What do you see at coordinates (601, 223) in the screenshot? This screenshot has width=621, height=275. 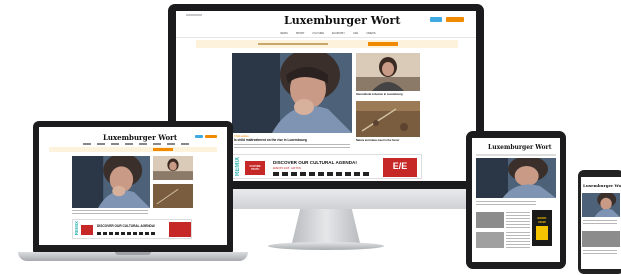 I see `phone-screen: Luxemburger Wort` at bounding box center [601, 223].